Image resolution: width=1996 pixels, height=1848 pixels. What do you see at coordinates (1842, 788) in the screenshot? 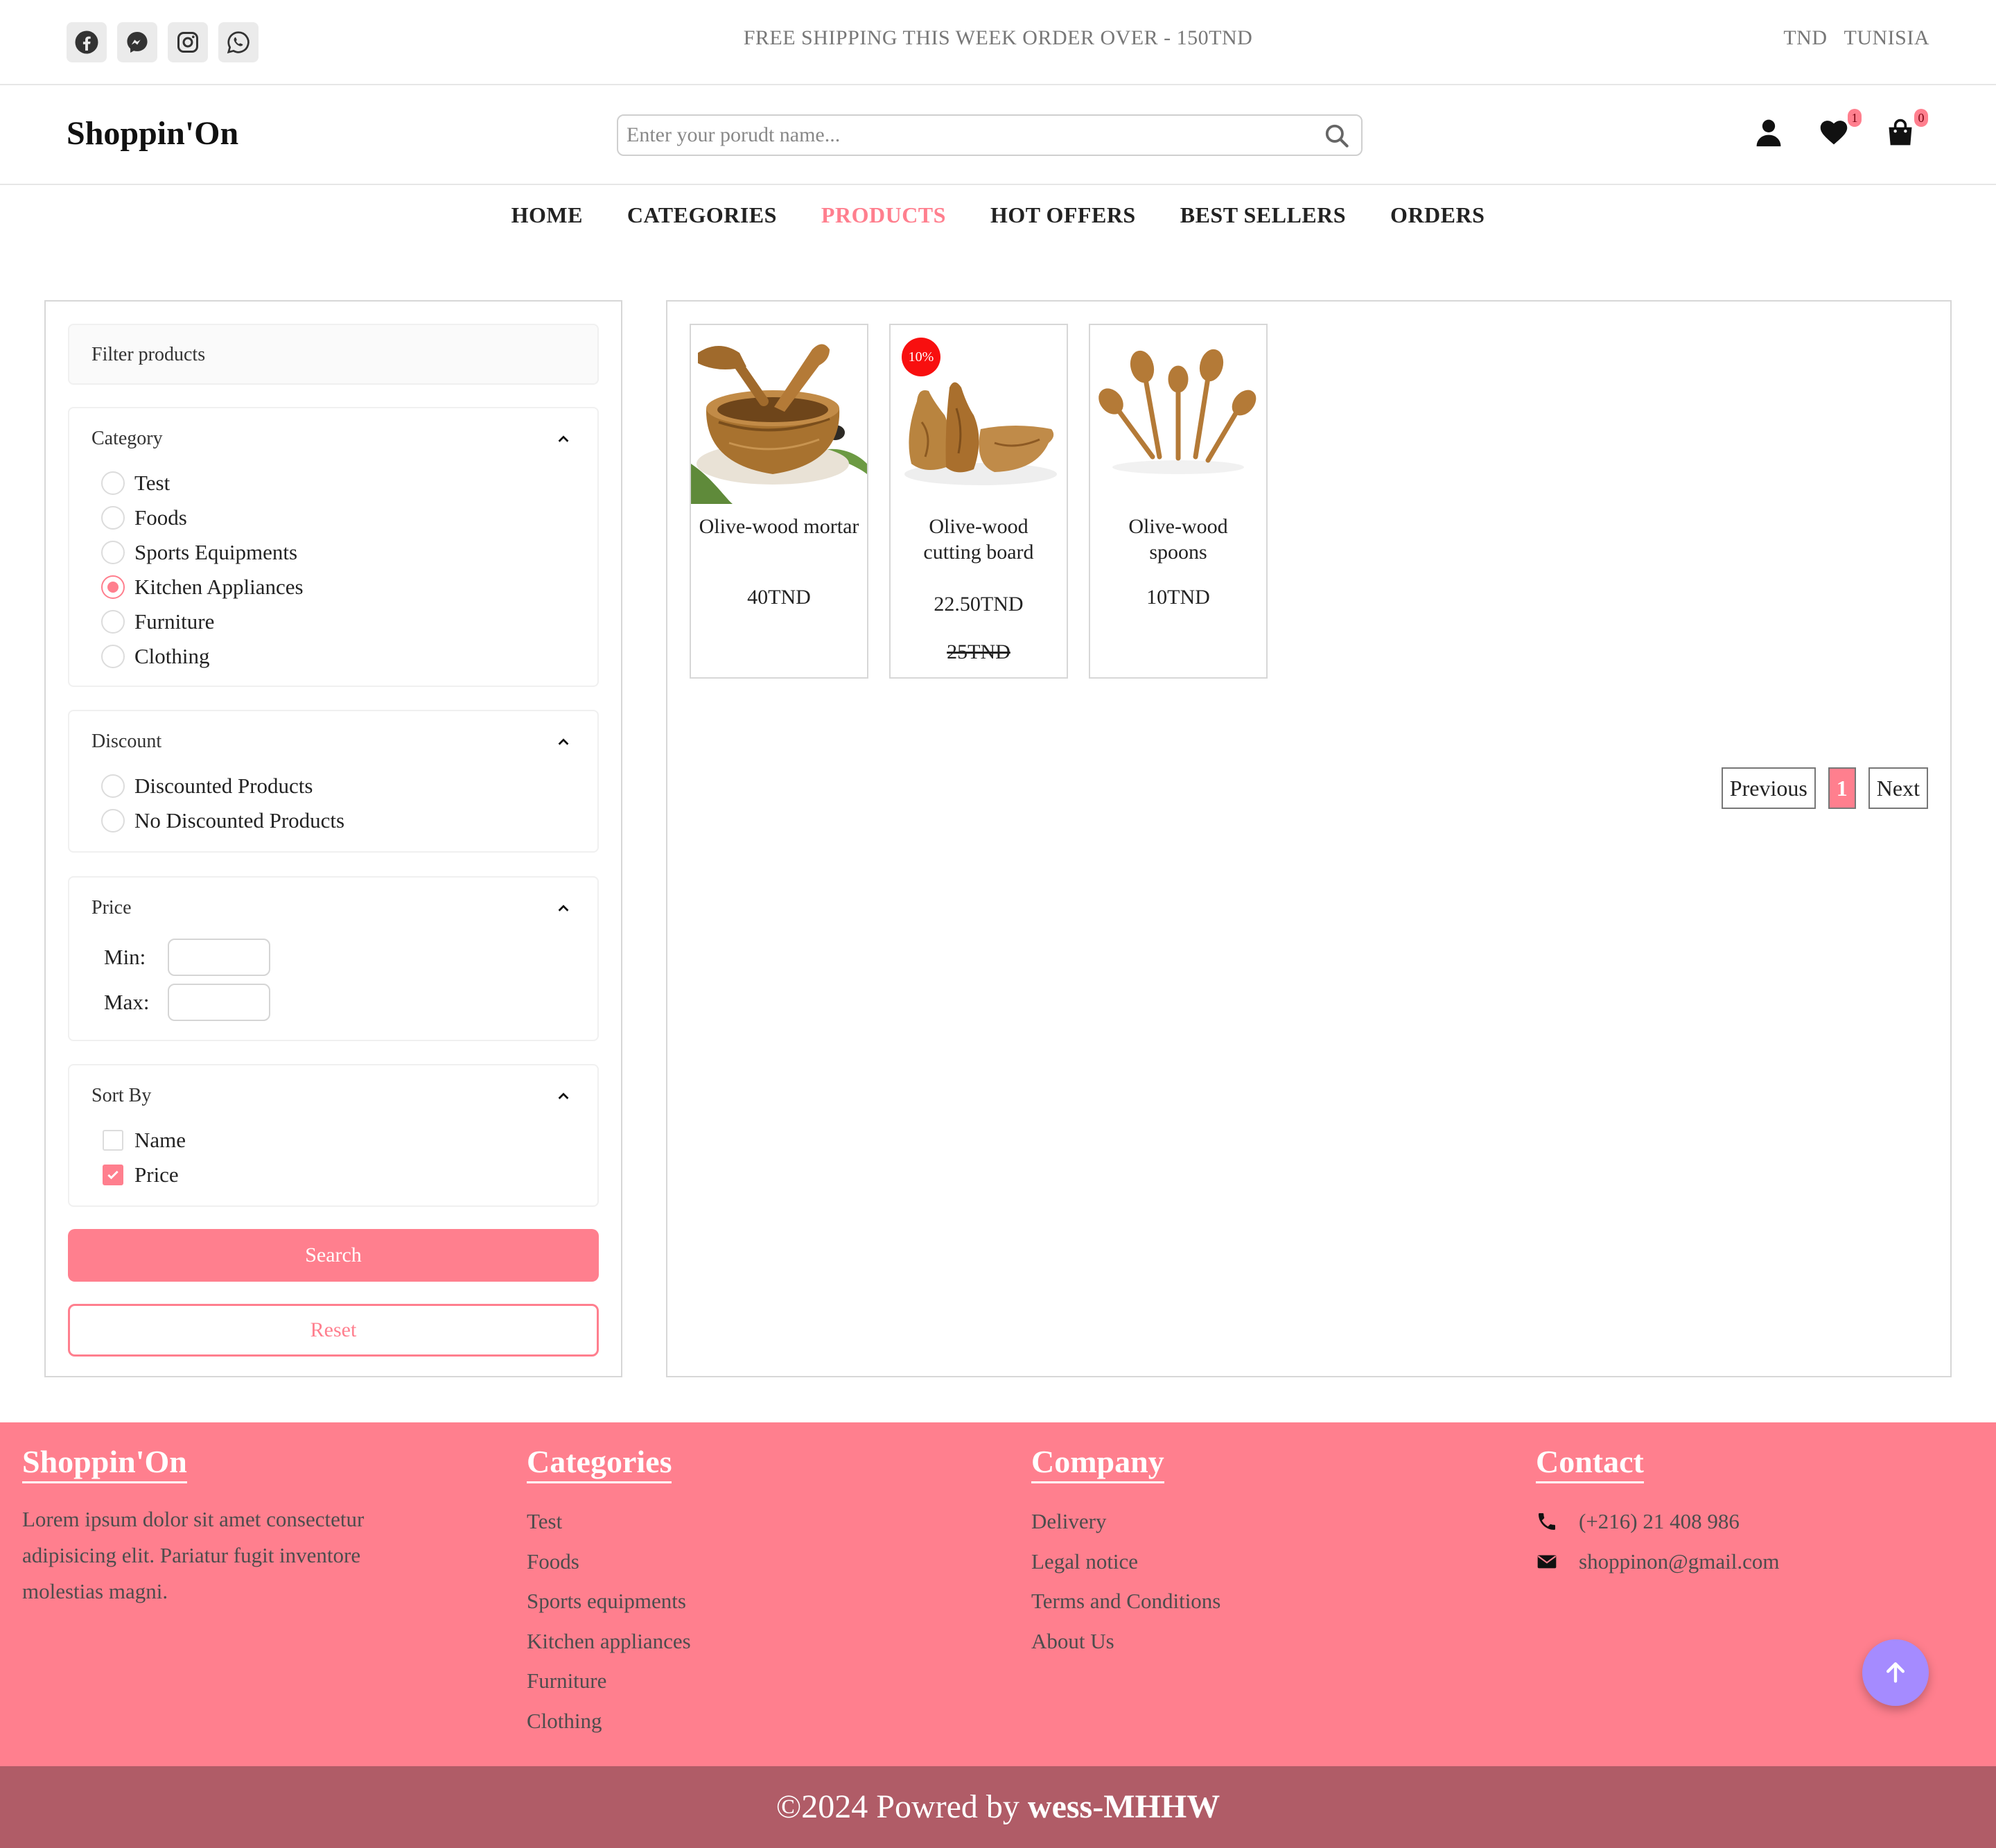
I see `page-number-button: 1` at bounding box center [1842, 788].